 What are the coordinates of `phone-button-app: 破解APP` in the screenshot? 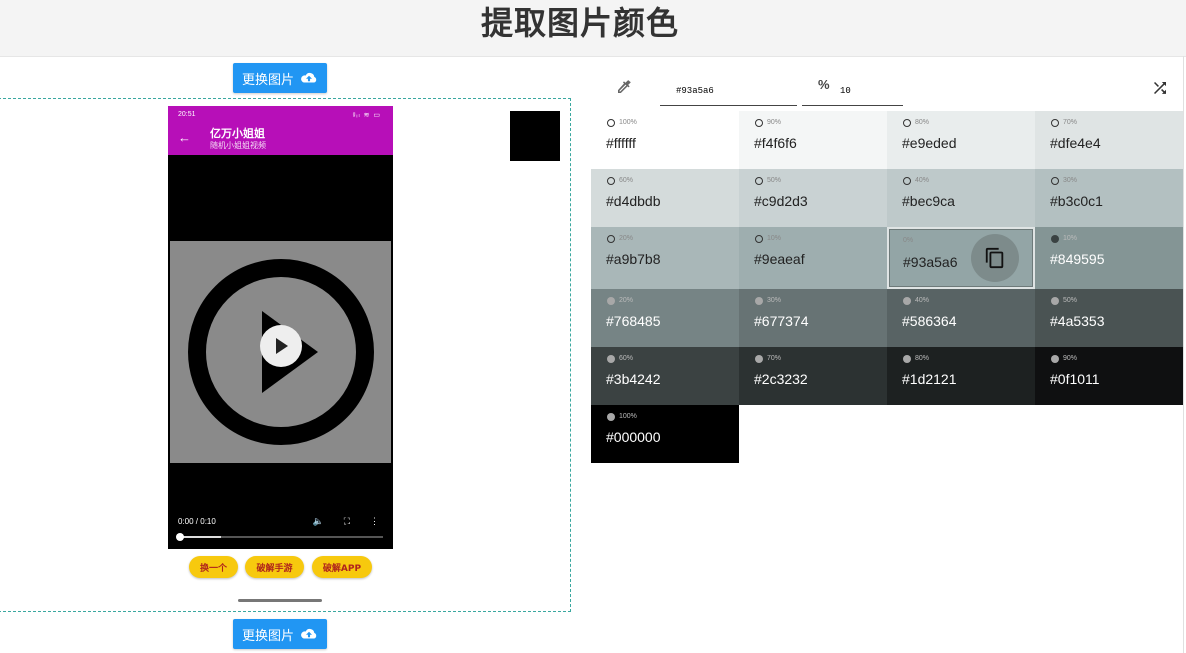 It's located at (342, 567).